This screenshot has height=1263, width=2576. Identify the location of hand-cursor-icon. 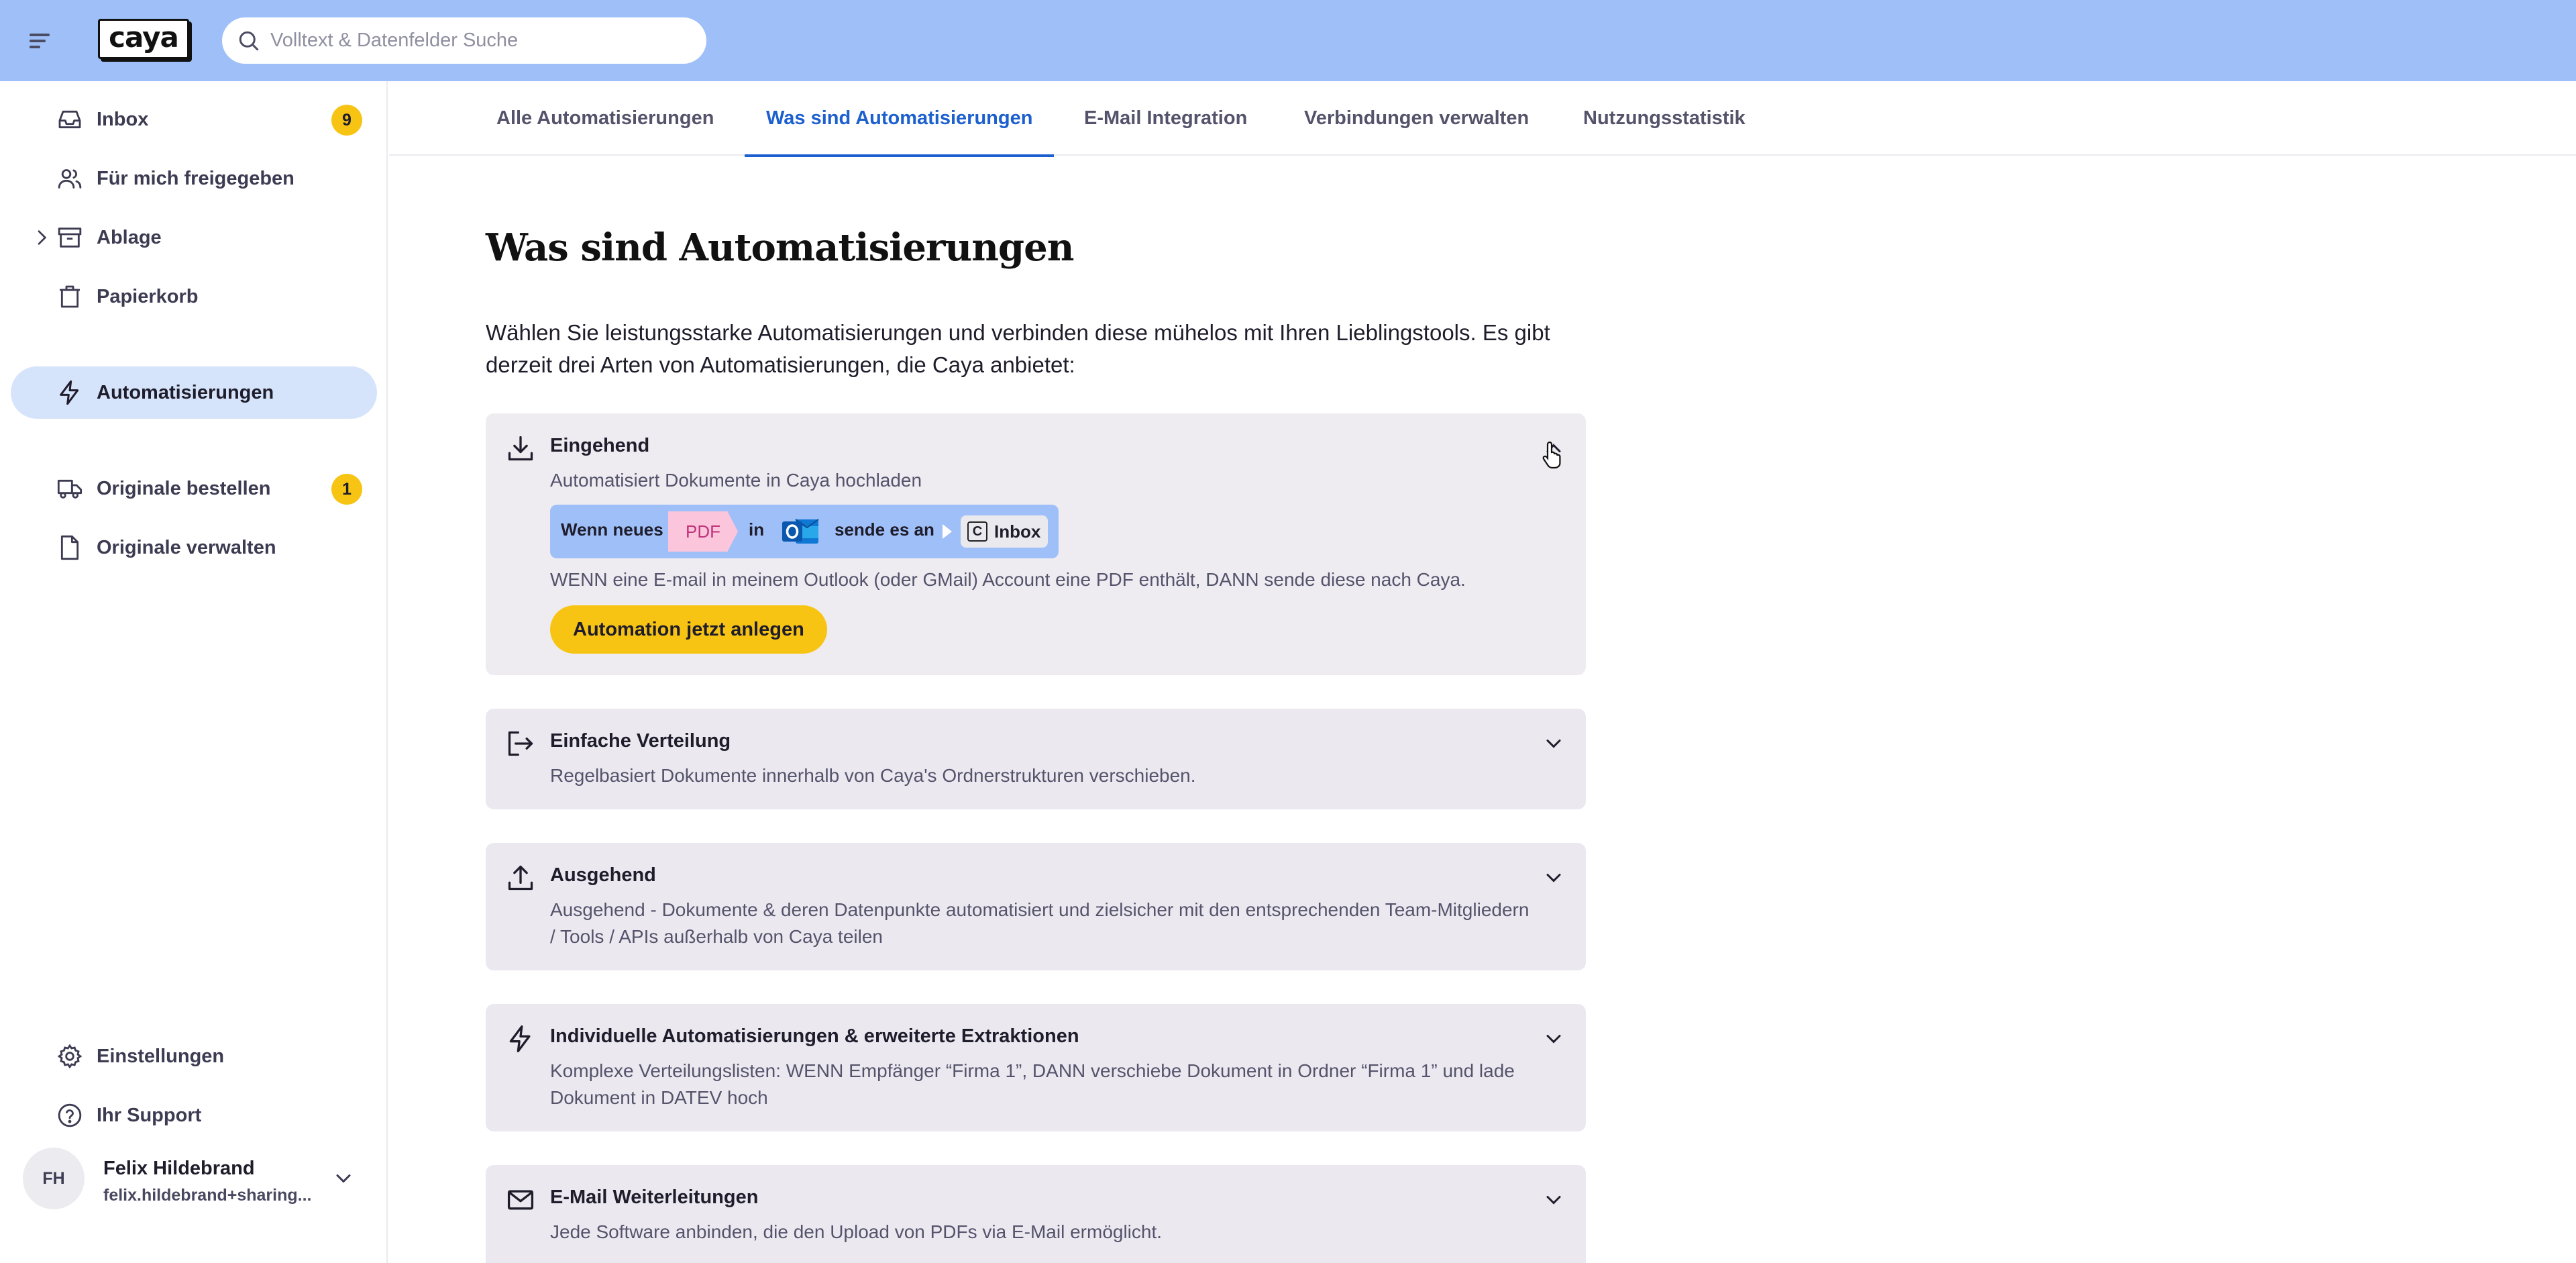
(1551, 455).